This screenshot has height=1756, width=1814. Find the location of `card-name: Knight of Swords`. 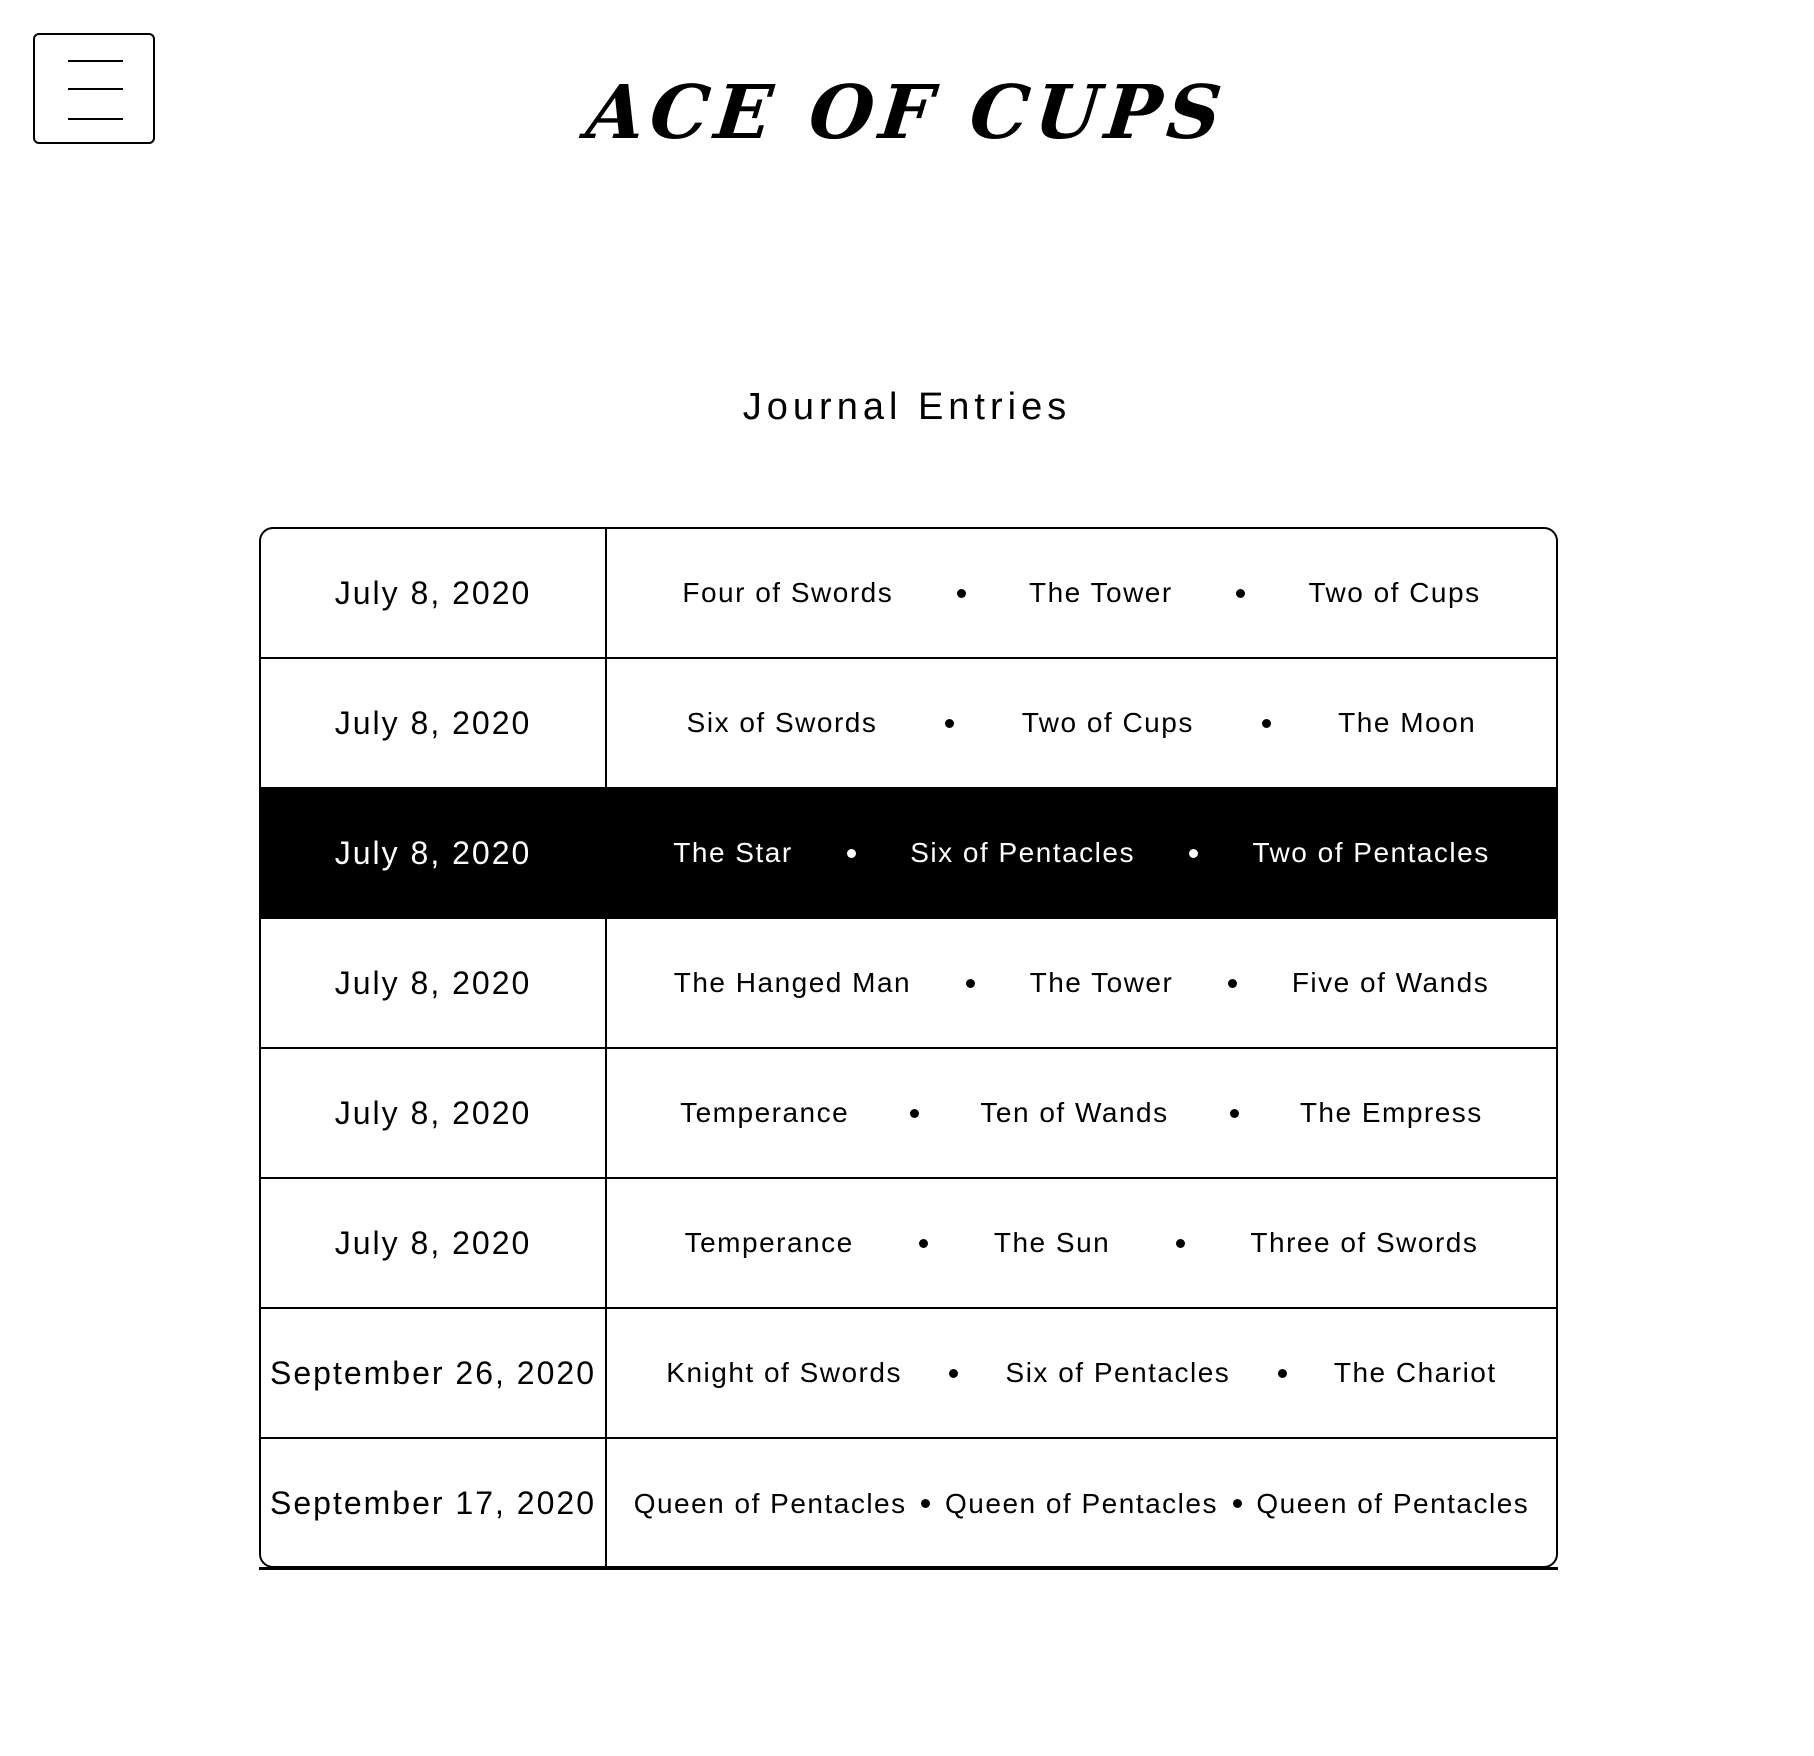

card-name: Knight of Swords is located at coordinates (784, 1372).